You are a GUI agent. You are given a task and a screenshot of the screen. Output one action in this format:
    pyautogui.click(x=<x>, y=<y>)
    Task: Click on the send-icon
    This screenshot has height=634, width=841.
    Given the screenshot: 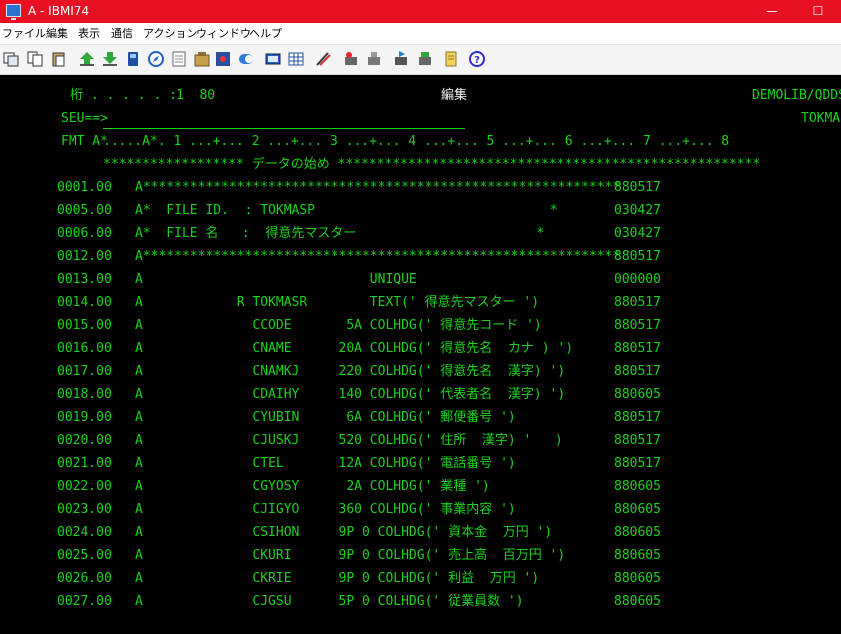 What is the action you would take?
    pyautogui.click(x=87, y=59)
    